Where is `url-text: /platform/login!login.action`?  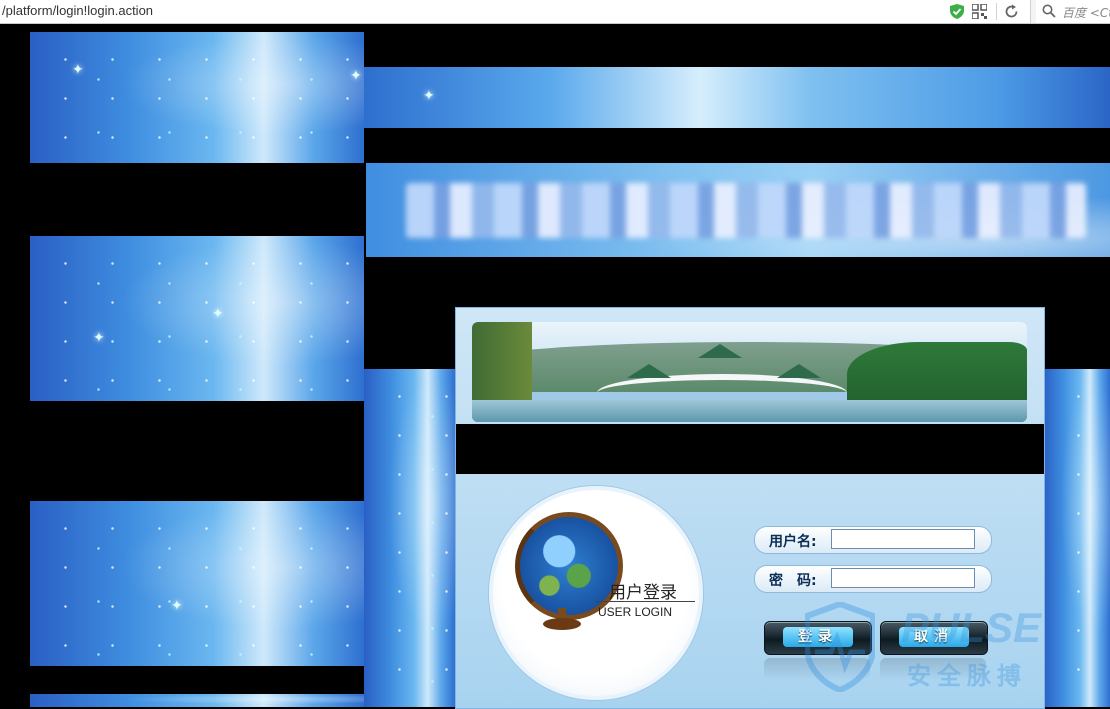
url-text: /platform/login!login.action is located at coordinates (77, 10).